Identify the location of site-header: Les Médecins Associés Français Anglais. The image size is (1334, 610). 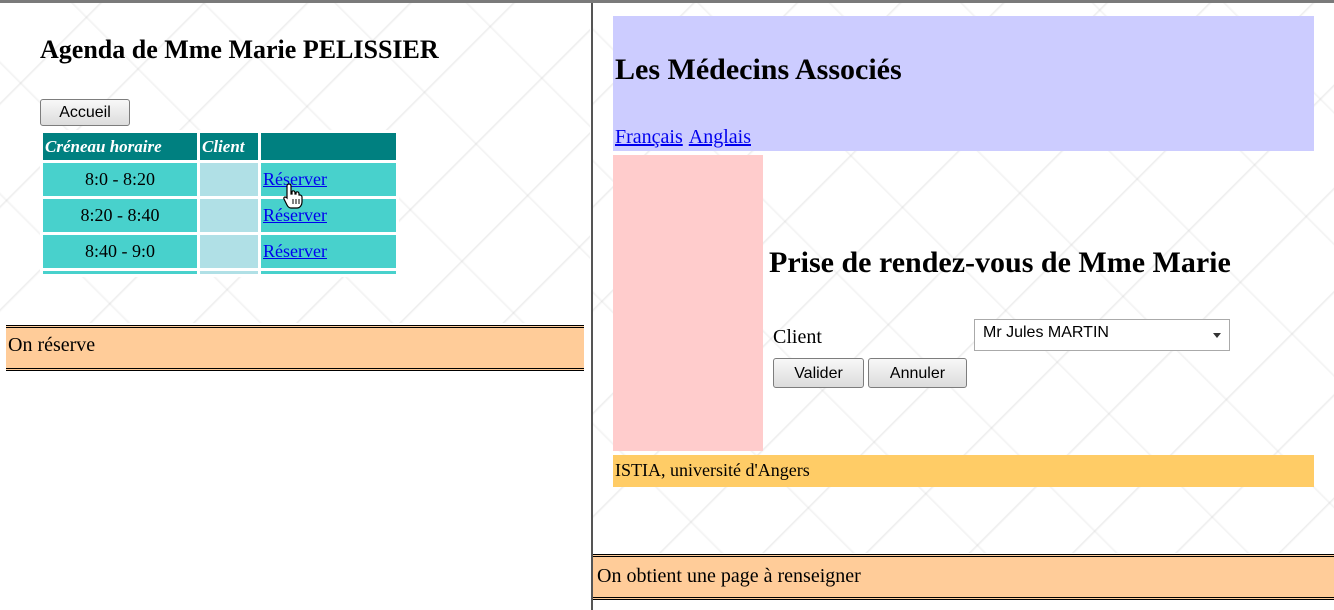
(963, 83).